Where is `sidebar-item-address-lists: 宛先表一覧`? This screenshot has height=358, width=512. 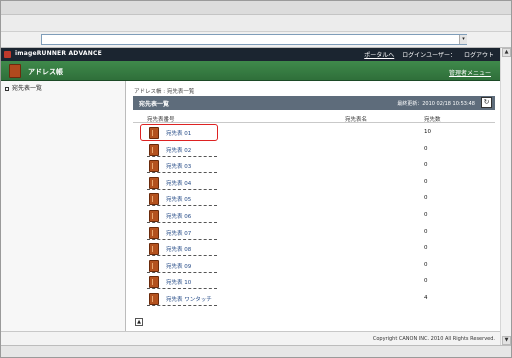
sidebar-item-address-lists: 宛先表一覧 is located at coordinates (63, 88).